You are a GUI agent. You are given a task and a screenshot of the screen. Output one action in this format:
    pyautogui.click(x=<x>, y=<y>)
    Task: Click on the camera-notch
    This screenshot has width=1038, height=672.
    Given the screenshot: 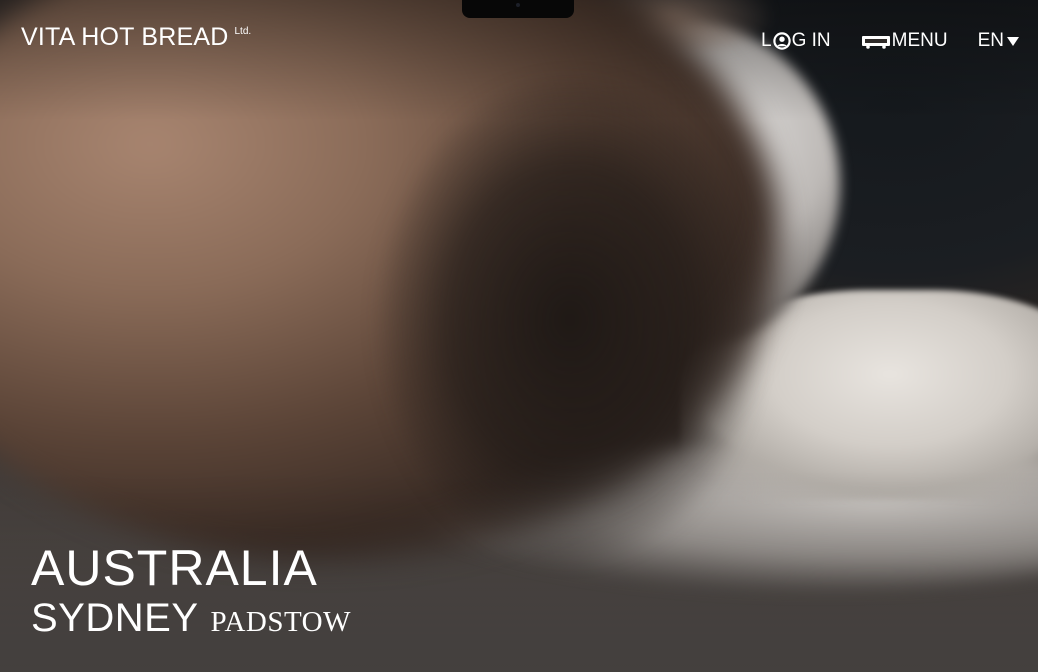 What is the action you would take?
    pyautogui.click(x=518, y=9)
    